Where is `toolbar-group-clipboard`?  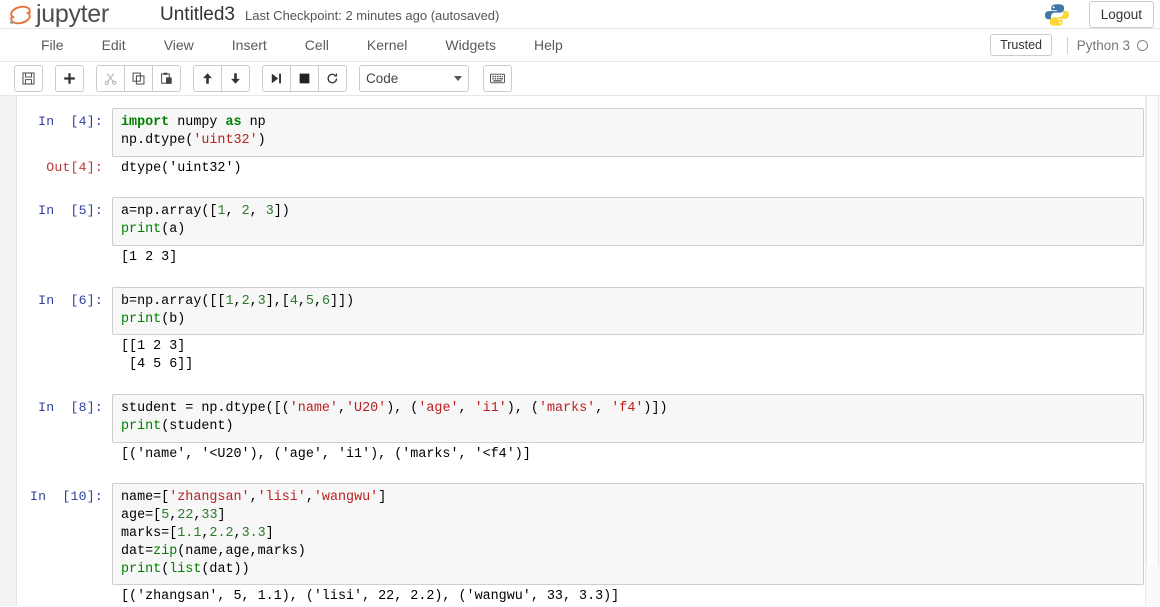 toolbar-group-clipboard is located at coordinates (138, 78).